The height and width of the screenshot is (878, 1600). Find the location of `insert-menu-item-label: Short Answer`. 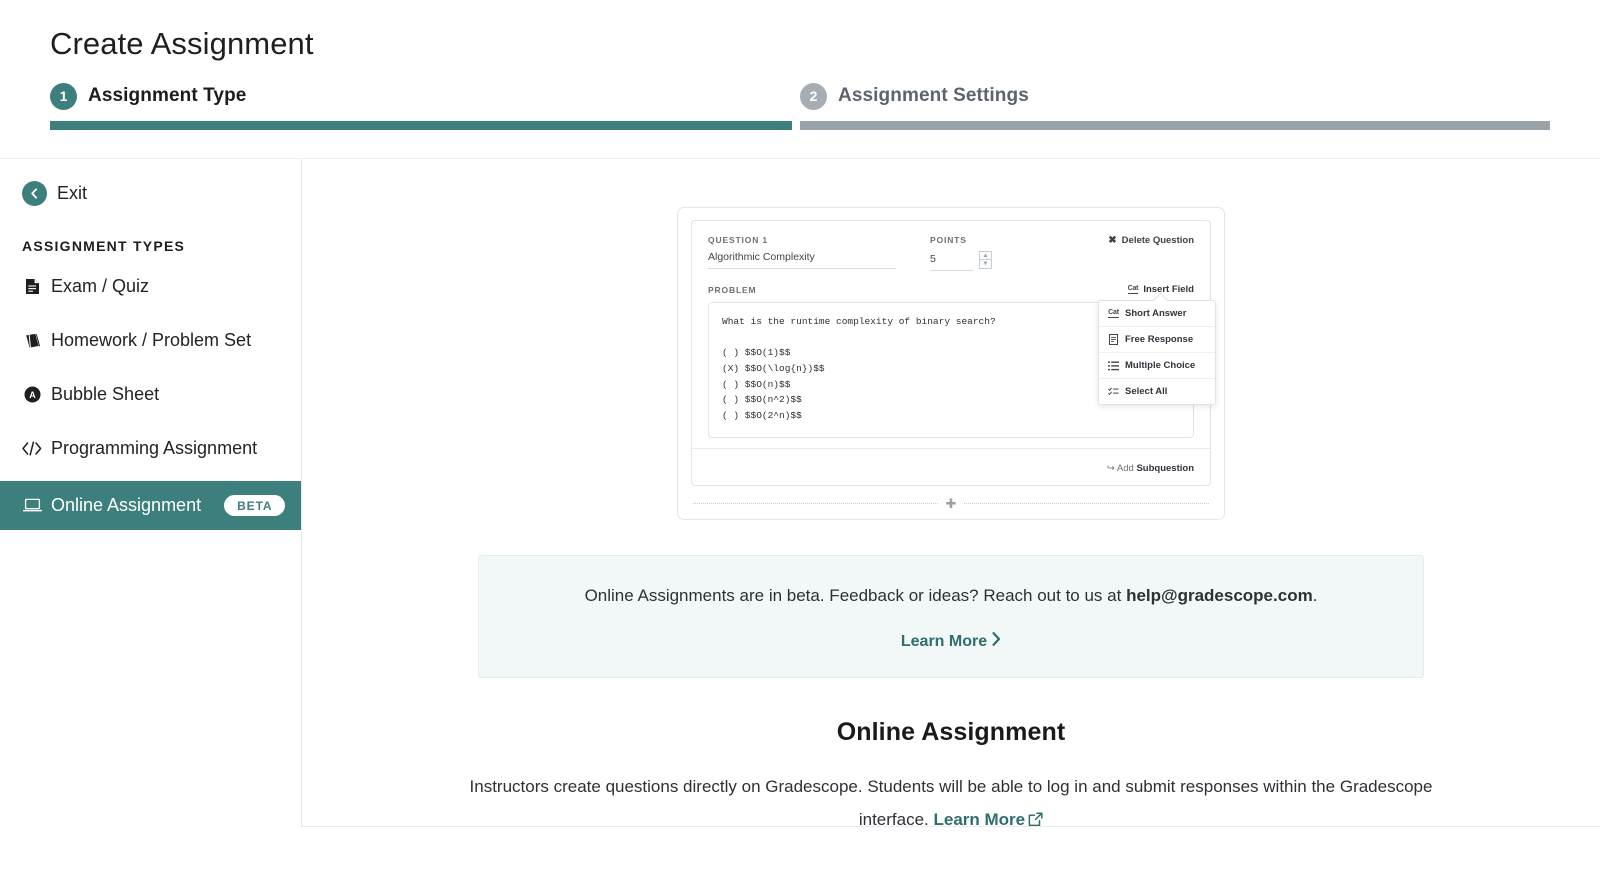

insert-menu-item-label: Short Answer is located at coordinates (1156, 313).